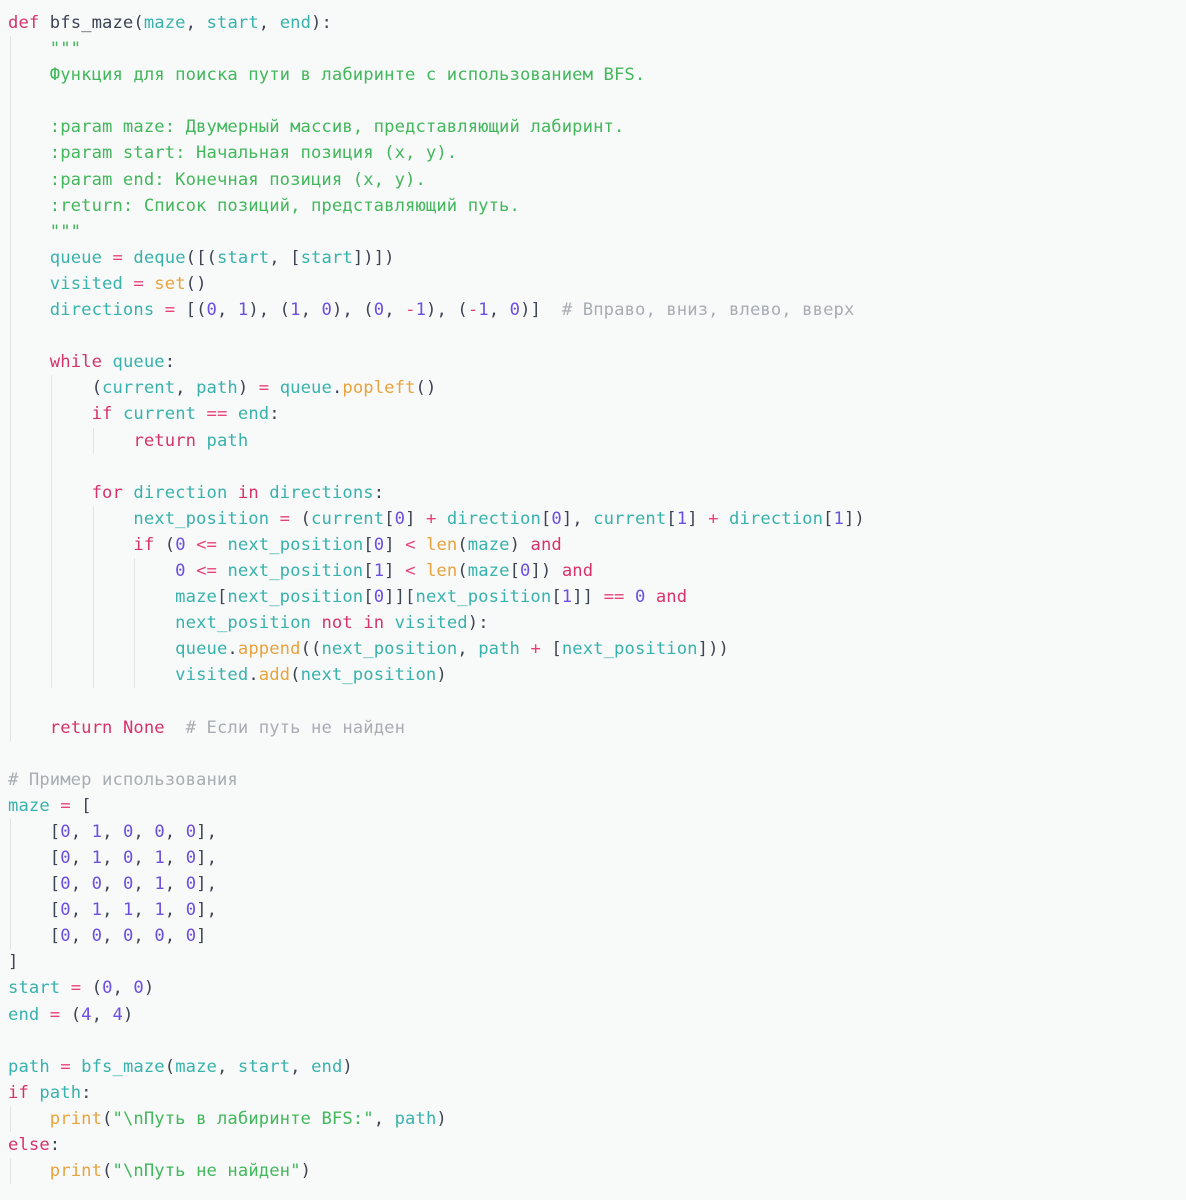 Image resolution: width=1186 pixels, height=1200 pixels. I want to click on code-line: [0, 1, 1, 1, 0],, so click(593, 910).